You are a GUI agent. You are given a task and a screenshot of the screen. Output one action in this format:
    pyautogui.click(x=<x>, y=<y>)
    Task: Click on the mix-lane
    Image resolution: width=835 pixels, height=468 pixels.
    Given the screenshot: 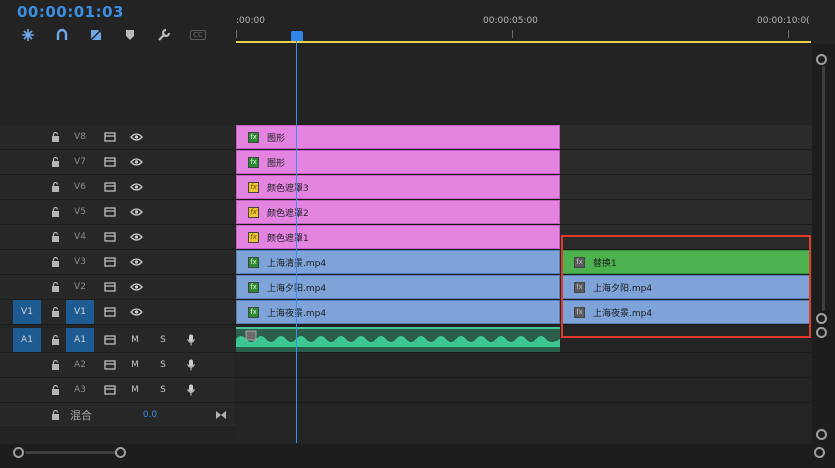 What is the action you would take?
    pyautogui.click(x=524, y=423)
    